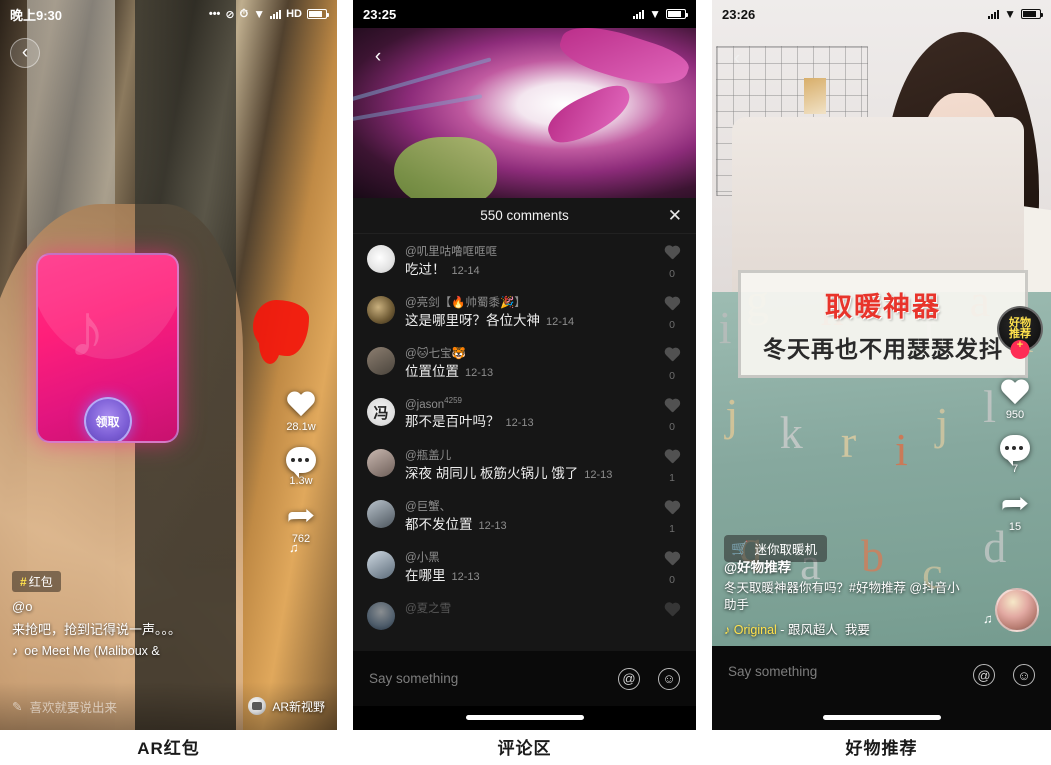 The image size is (1051, 765). Describe the element at coordinates (73, 707) in the screenshot. I see `comment-placeholder-1: 喜欢就要说出来` at that location.